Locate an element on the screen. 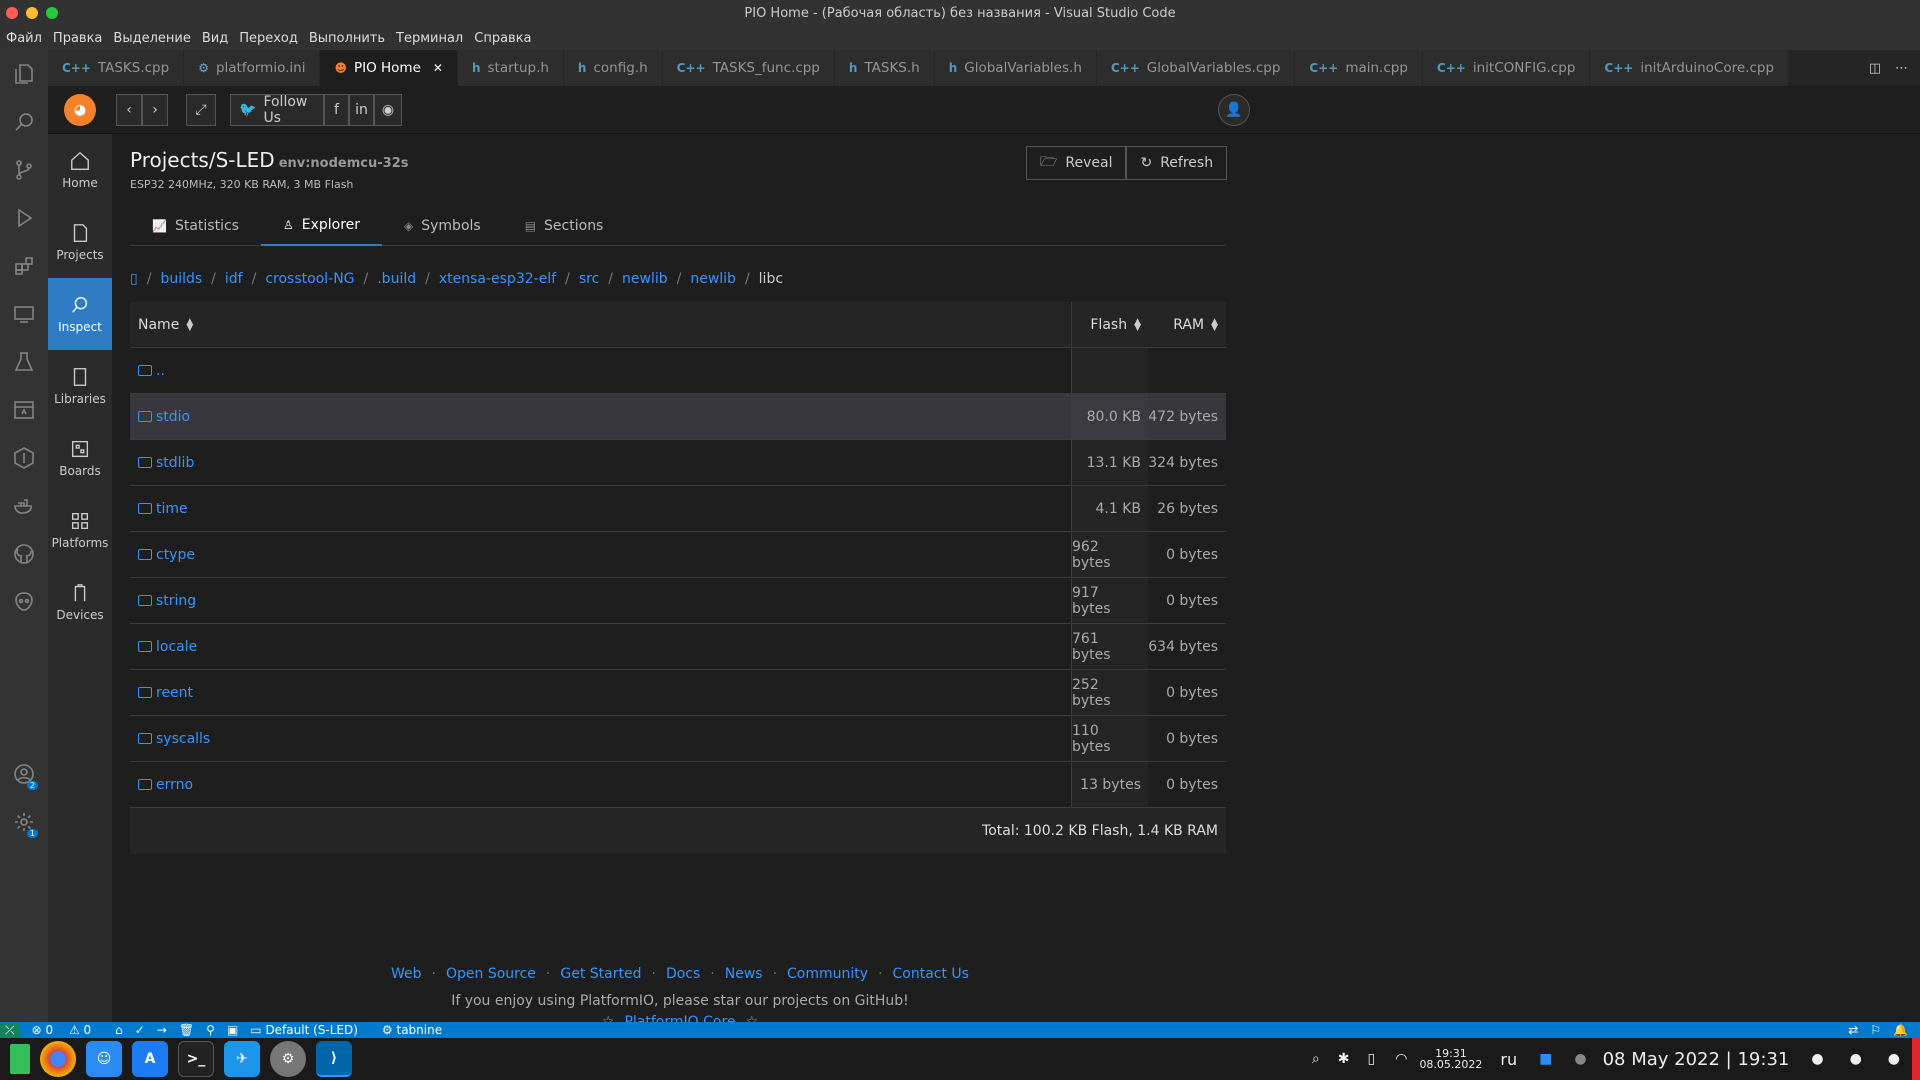 This screenshot has width=1920, height=1080. github-button: ◉ is located at coordinates (388, 110).